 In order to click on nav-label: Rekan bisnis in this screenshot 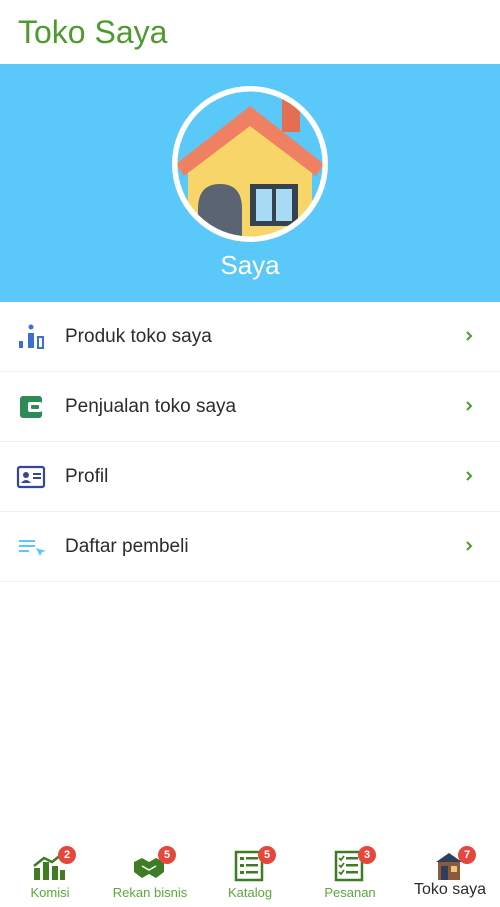, I will do `click(150, 892)`.